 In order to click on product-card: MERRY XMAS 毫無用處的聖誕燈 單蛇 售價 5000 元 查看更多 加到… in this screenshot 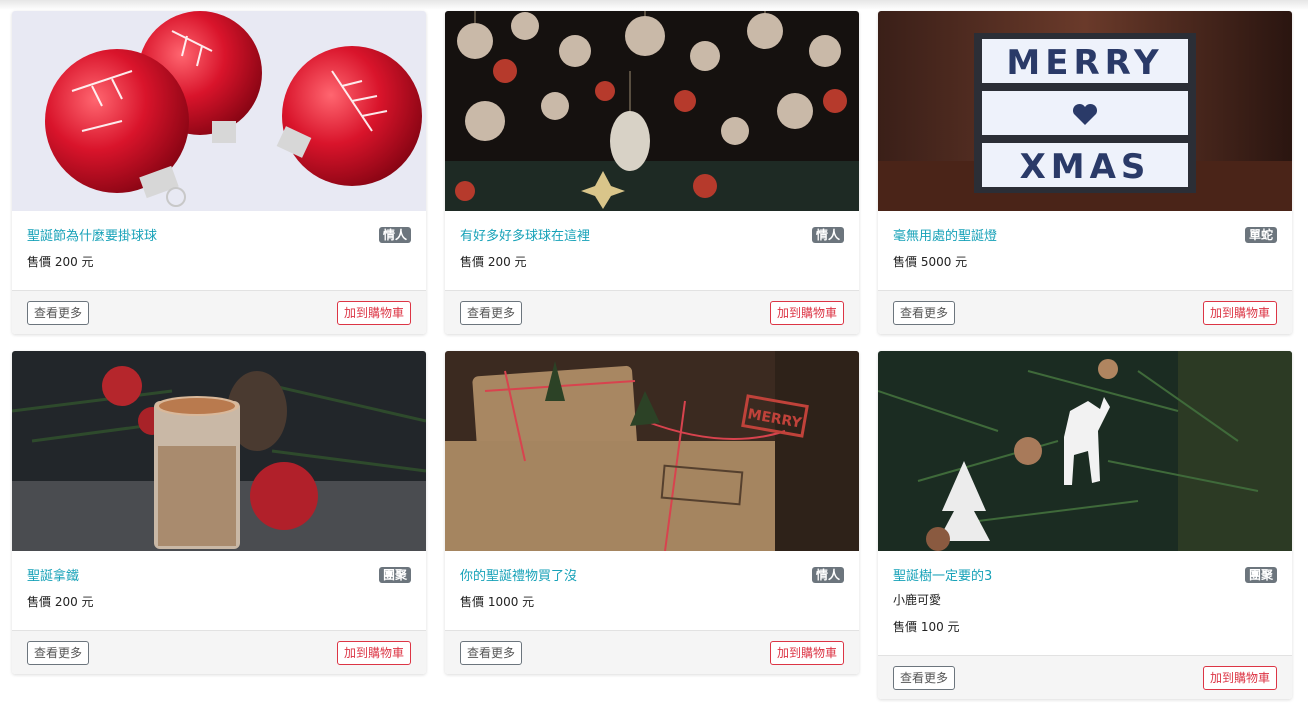, I will do `click(1085, 172)`.